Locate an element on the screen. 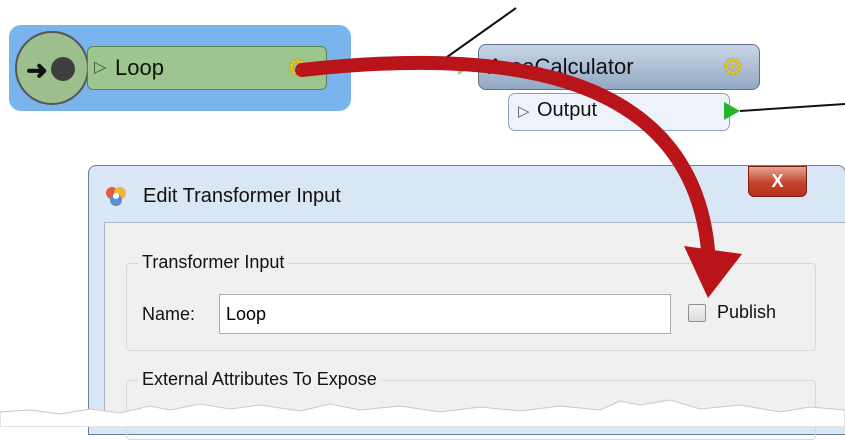  name-input is located at coordinates (445, 314).